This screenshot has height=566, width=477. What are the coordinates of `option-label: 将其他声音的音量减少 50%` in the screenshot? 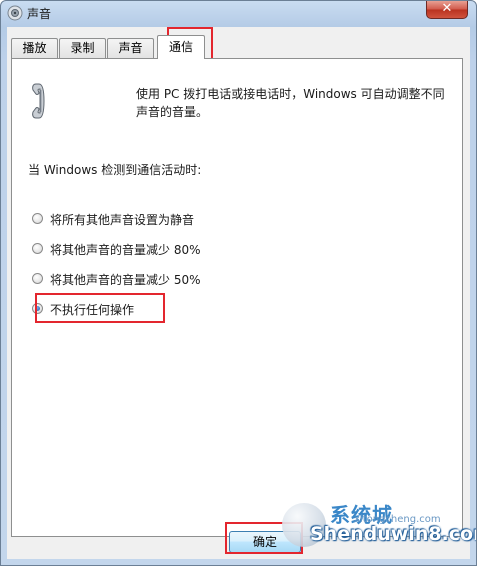 It's located at (125, 280).